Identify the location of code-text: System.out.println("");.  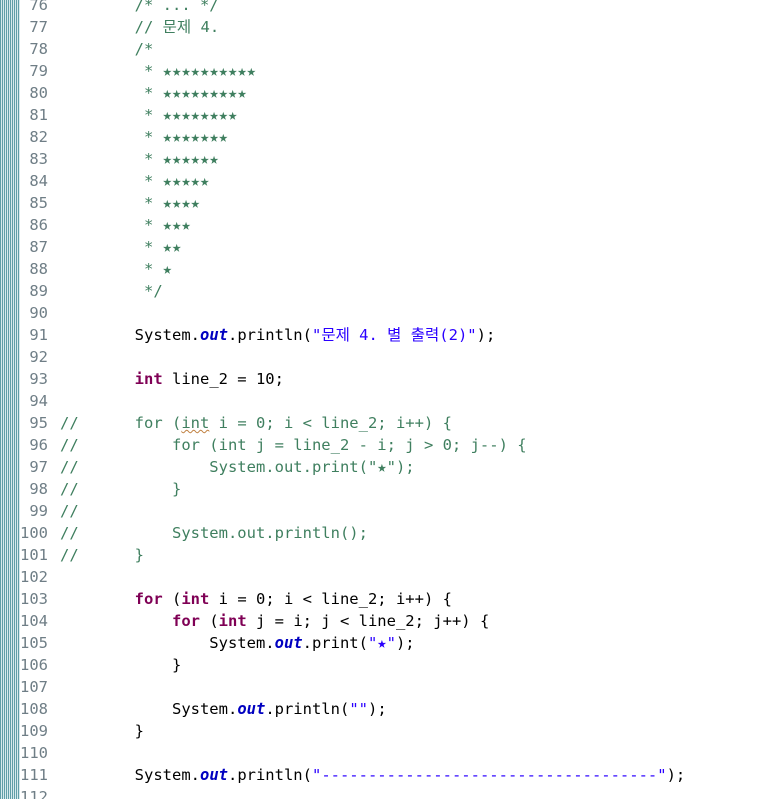
(223, 709).